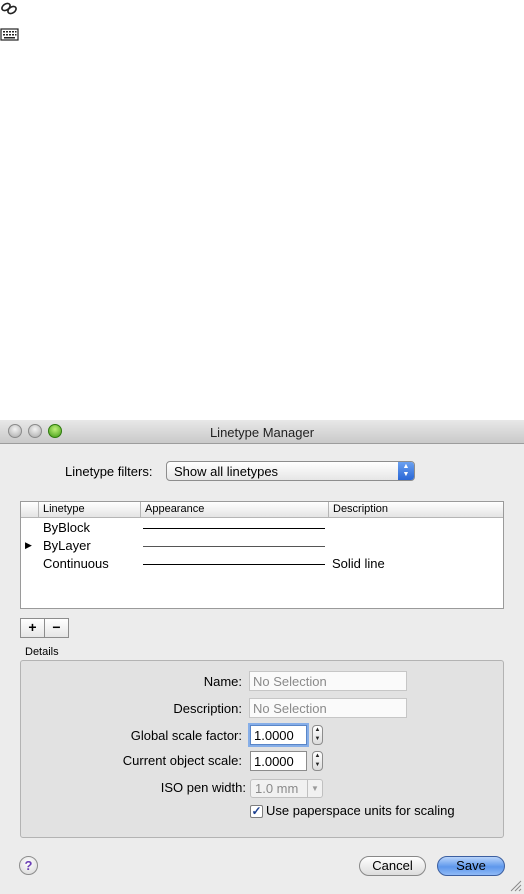 This screenshot has width=524, height=894. Describe the element at coordinates (186, 735) in the screenshot. I see `global-scale-label: Global scale factor:` at that location.